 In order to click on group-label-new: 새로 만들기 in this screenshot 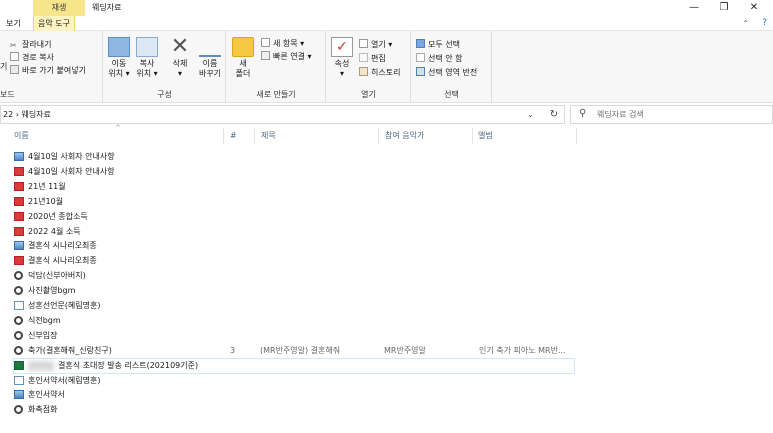, I will do `click(276, 94)`.